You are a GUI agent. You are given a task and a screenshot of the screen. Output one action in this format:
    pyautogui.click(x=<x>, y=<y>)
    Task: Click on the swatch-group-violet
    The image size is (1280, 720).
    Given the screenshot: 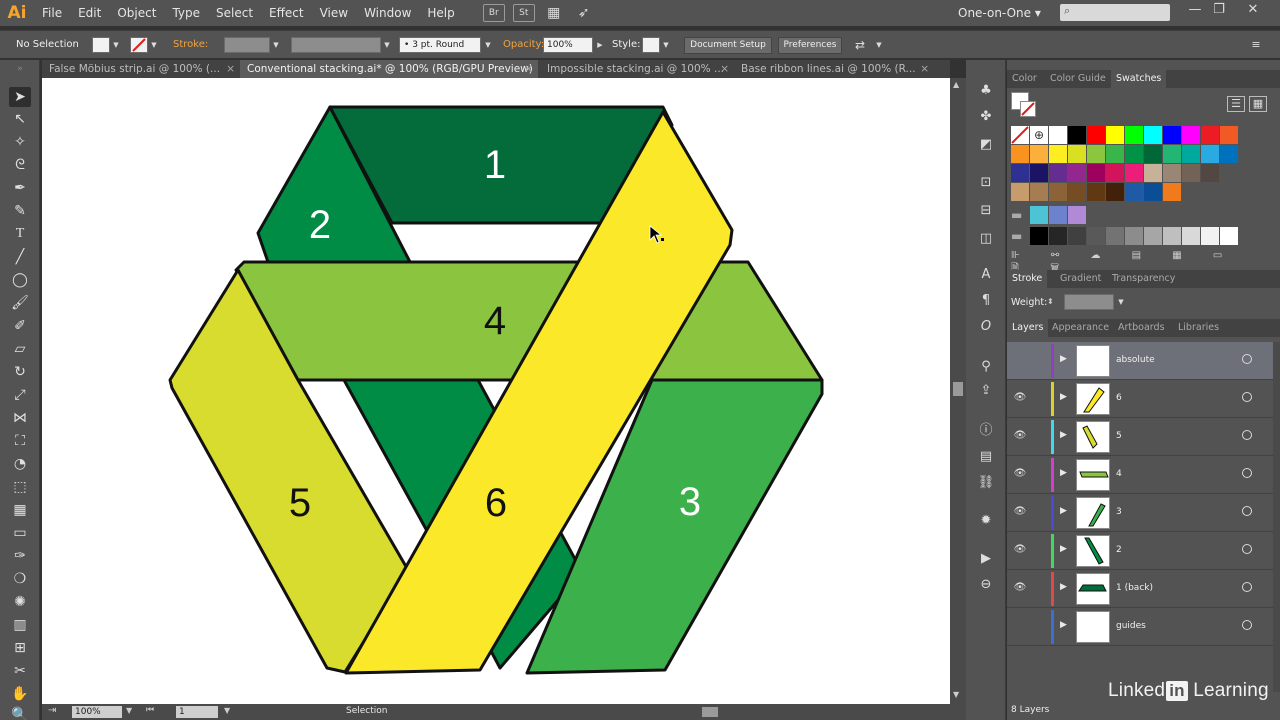 What is the action you would take?
    pyautogui.click(x=1077, y=215)
    